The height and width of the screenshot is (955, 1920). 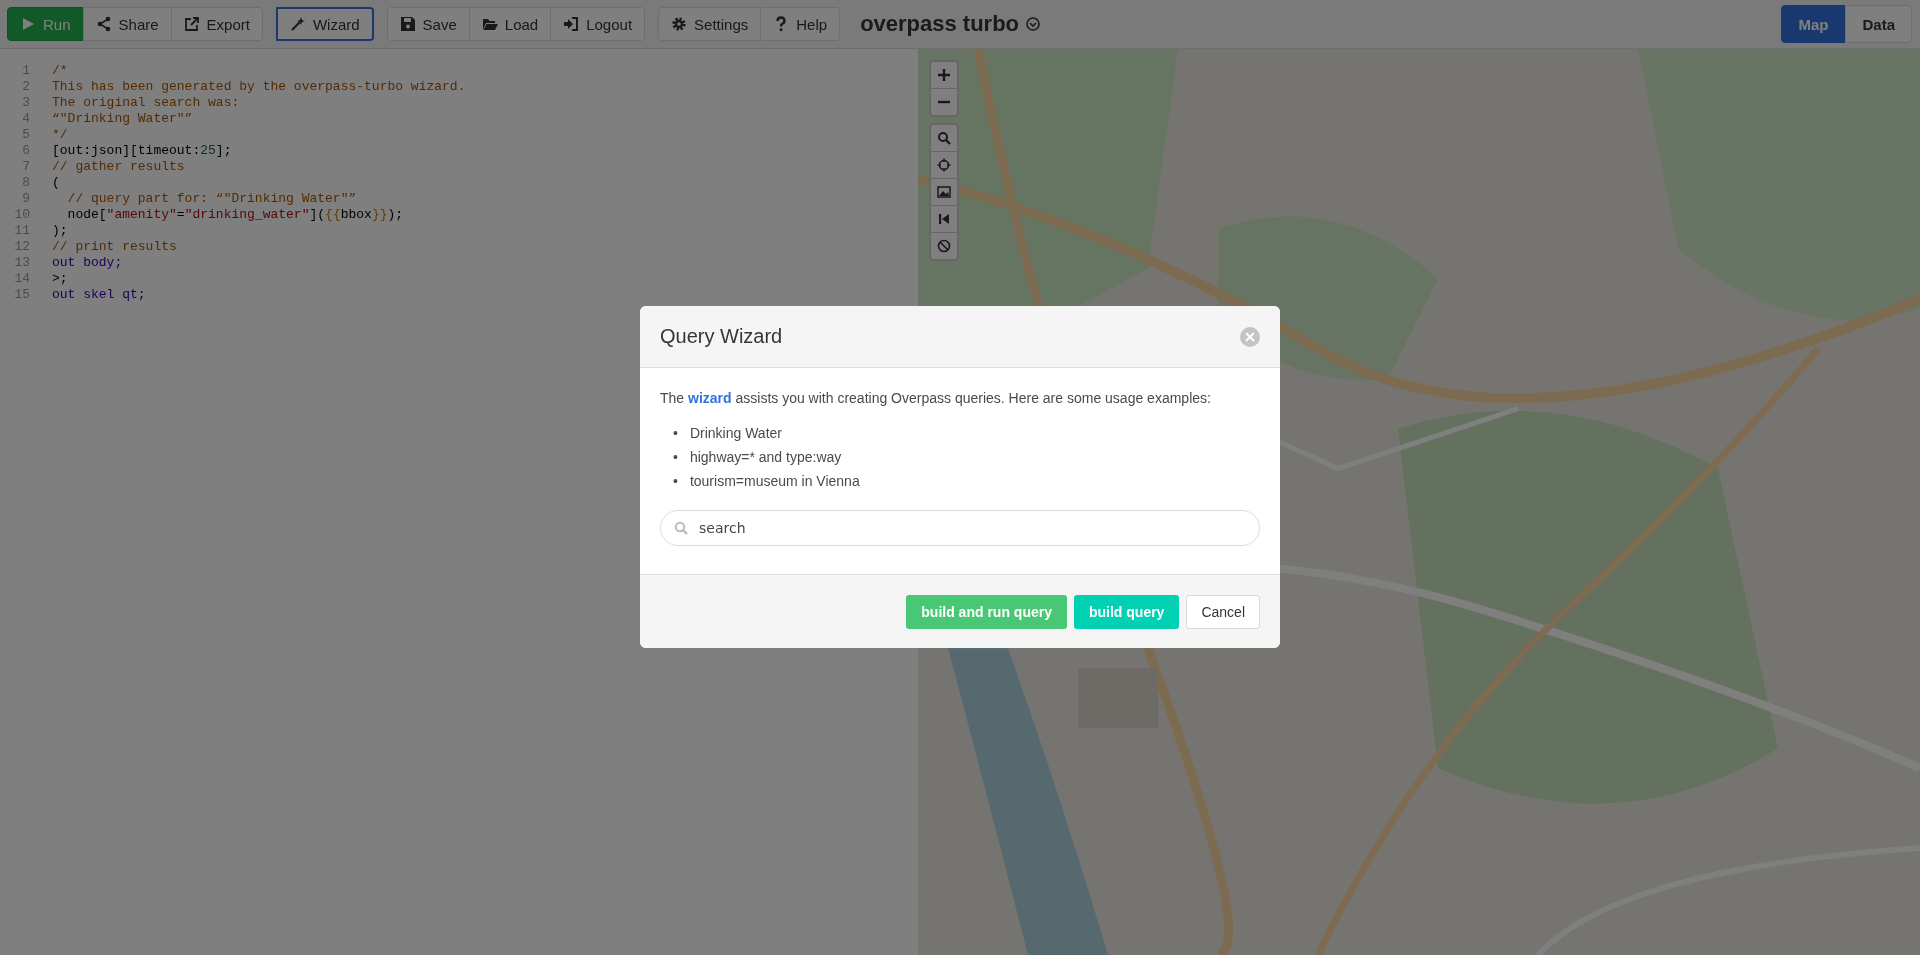 What do you see at coordinates (944, 246) in the screenshot?
I see `prohibited-icon` at bounding box center [944, 246].